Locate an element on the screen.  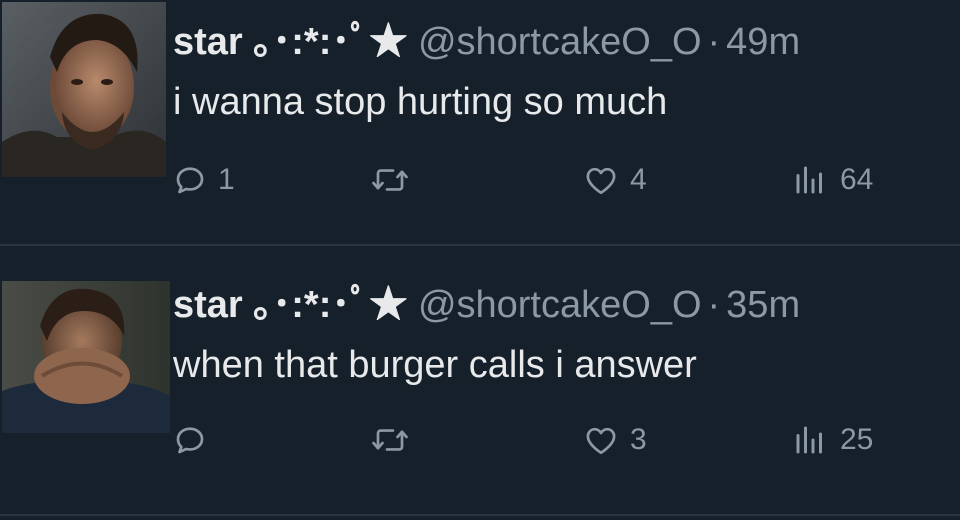
view-count: 64 is located at coordinates (857, 179).